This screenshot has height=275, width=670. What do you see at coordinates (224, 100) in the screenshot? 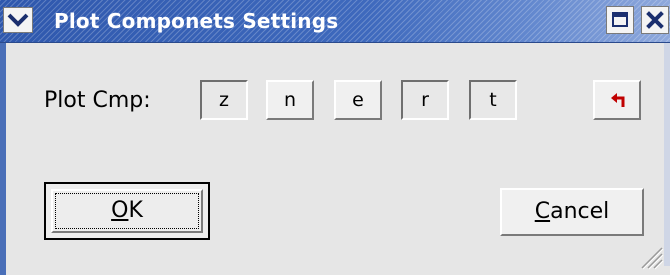
I see `component-toggle-z: z` at bounding box center [224, 100].